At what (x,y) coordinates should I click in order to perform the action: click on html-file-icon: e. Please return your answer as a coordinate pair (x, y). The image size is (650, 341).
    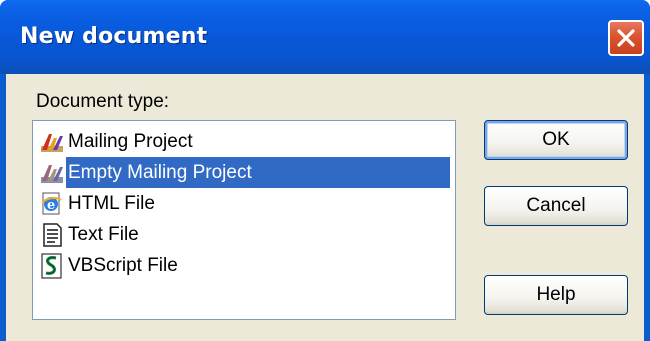
    Looking at the image, I should click on (52, 204).